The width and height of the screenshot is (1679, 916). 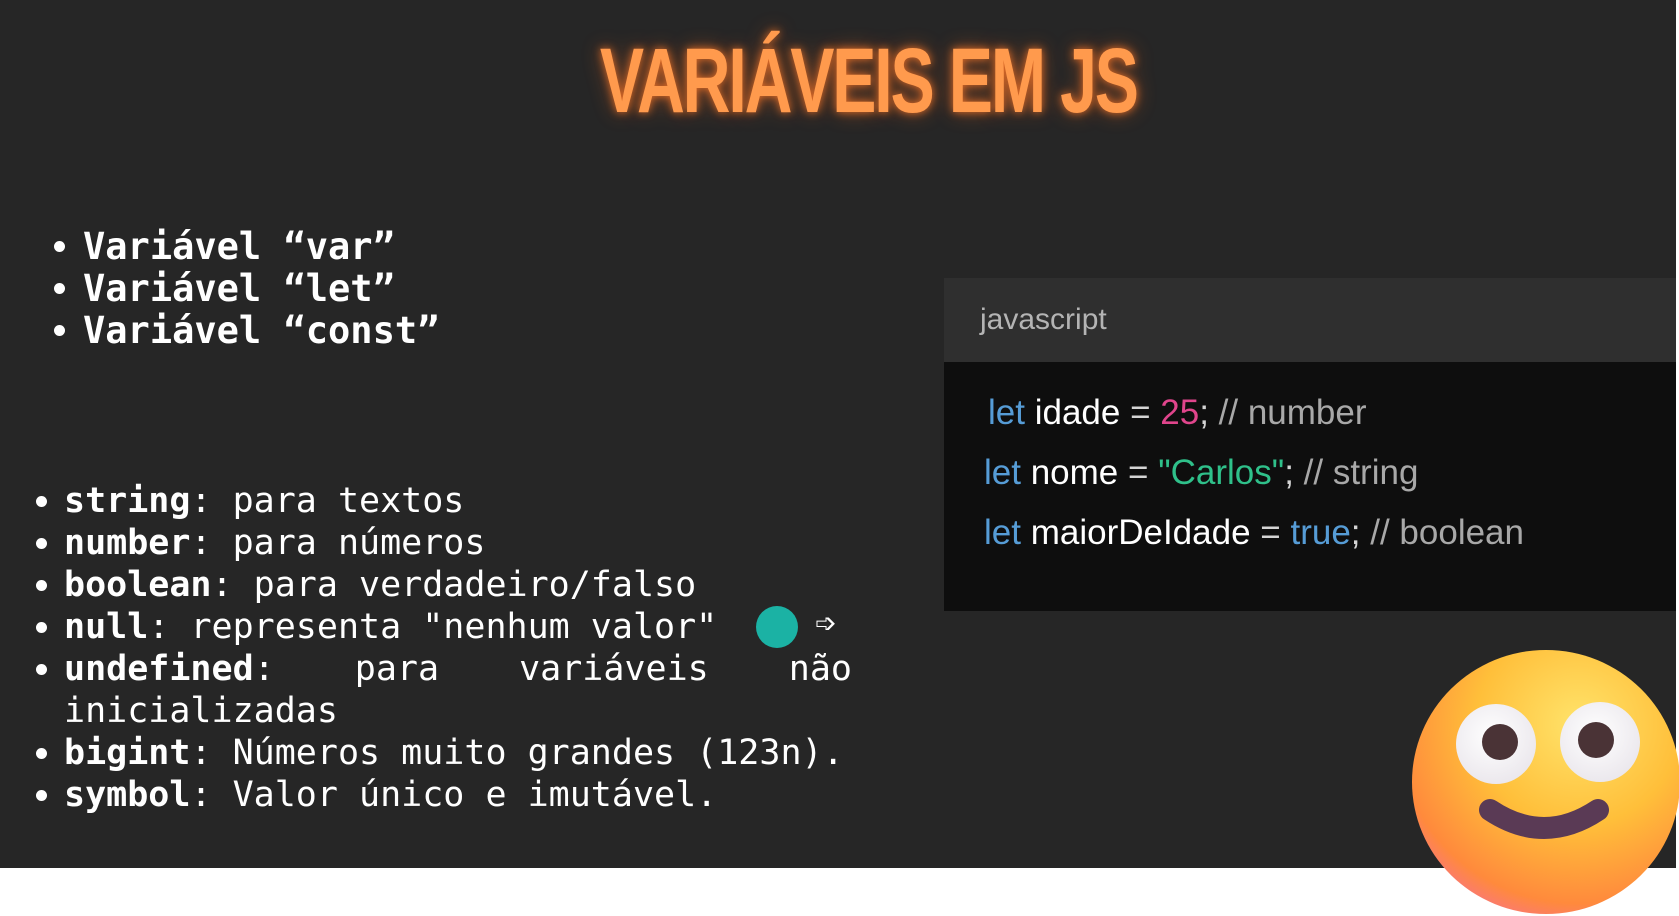 What do you see at coordinates (1361, 472) in the screenshot?
I see `code-comment: // string` at bounding box center [1361, 472].